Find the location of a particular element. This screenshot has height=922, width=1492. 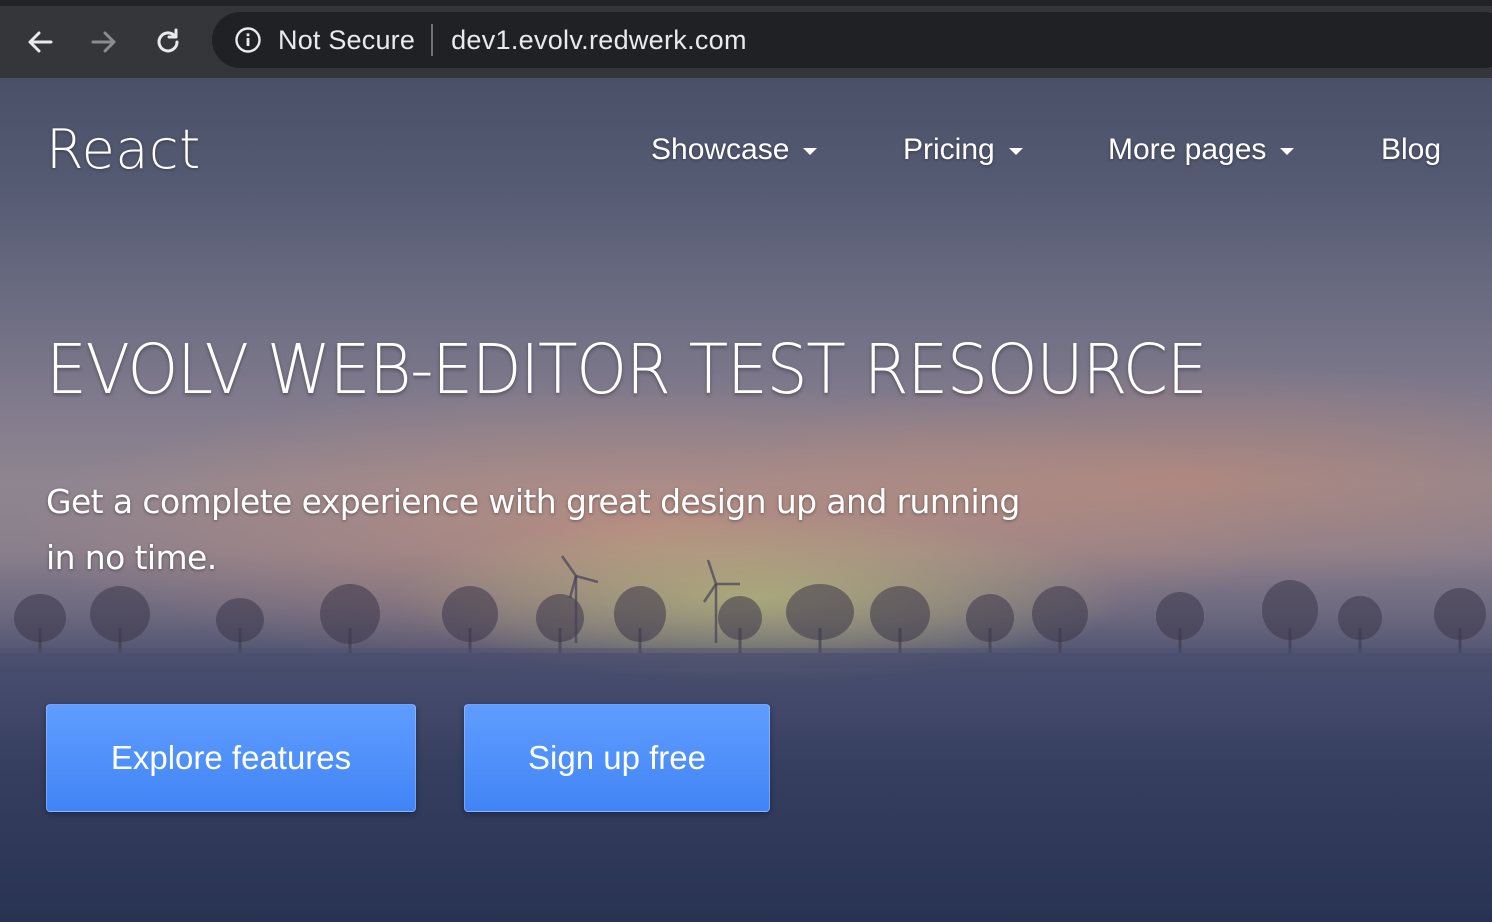

reload-icon is located at coordinates (168, 40).